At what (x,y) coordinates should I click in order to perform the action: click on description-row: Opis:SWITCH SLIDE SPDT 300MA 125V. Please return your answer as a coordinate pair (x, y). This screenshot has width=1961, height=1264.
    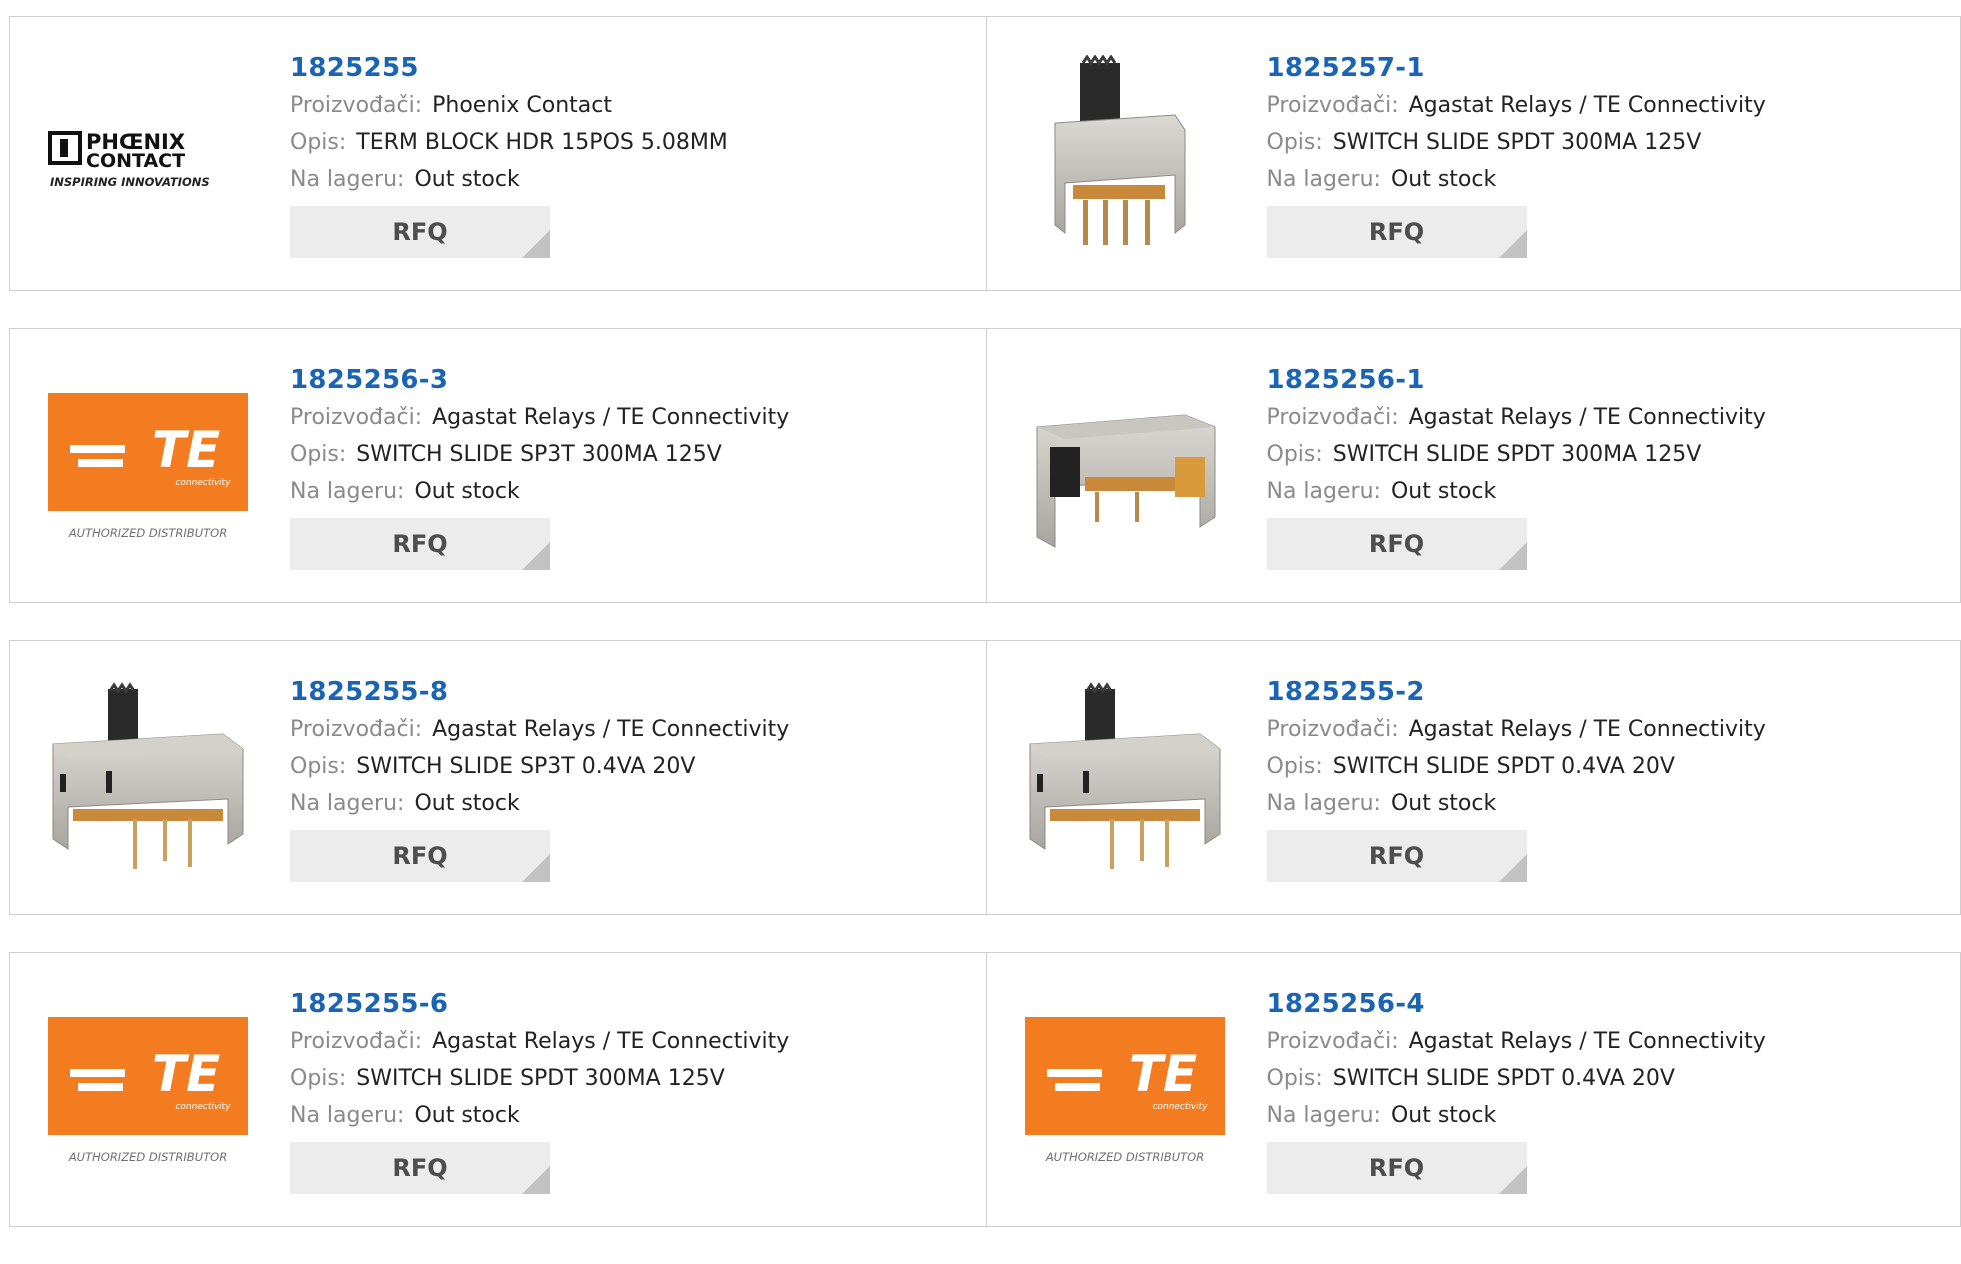
    Looking at the image, I should click on (1516, 454).